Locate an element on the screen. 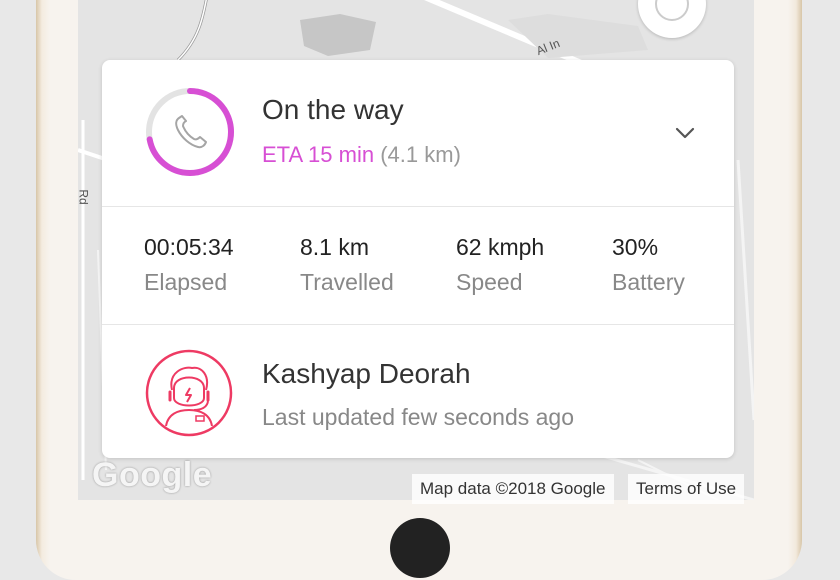  eta-line: ETA 15 min (4.1 km) is located at coordinates (361, 155).